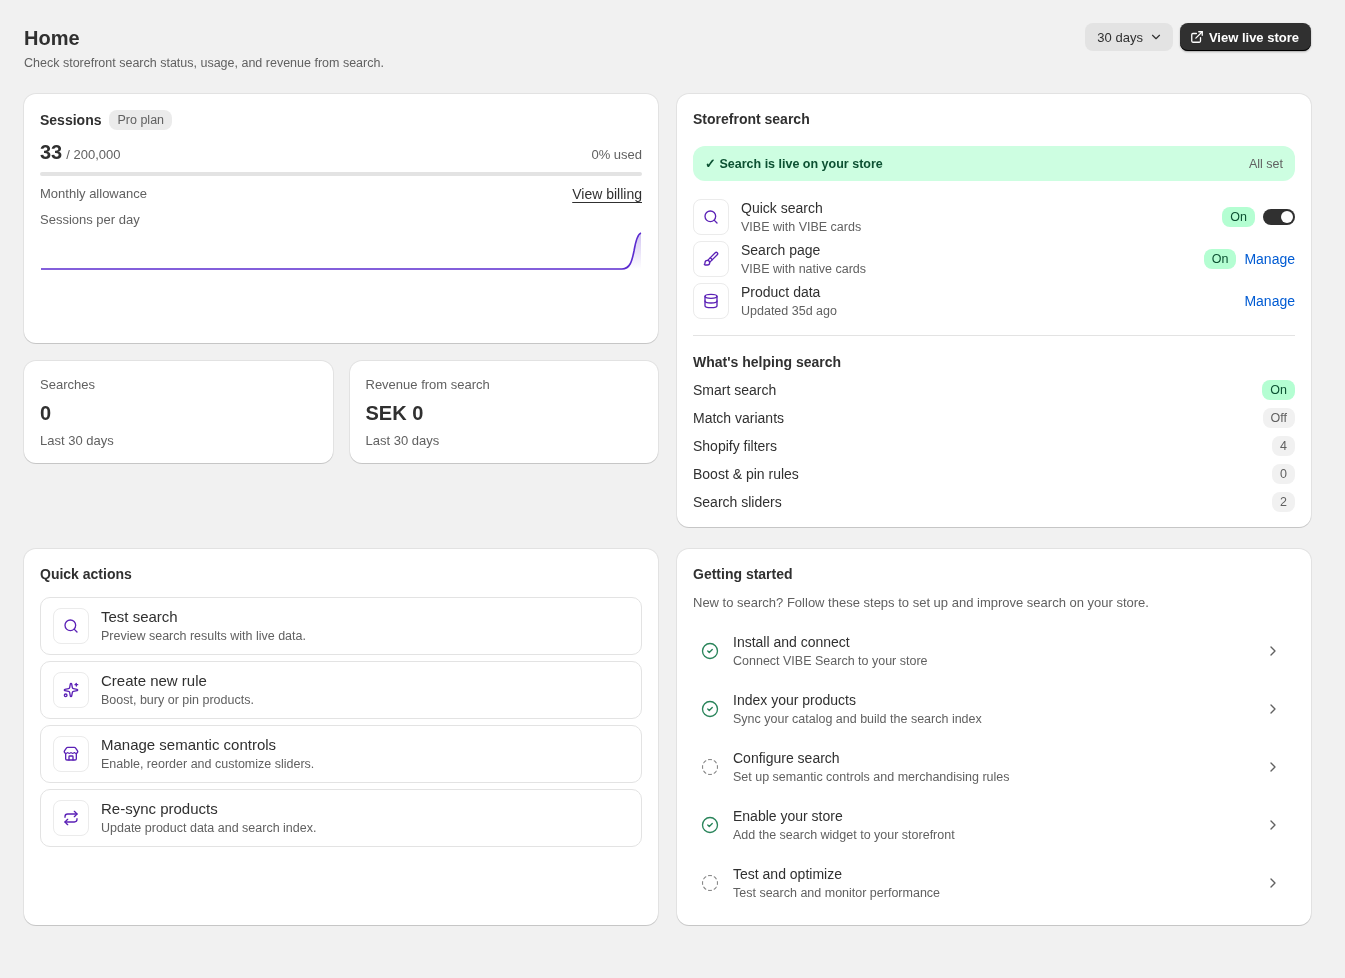  I want to click on sparkles-icon, so click(71, 690).